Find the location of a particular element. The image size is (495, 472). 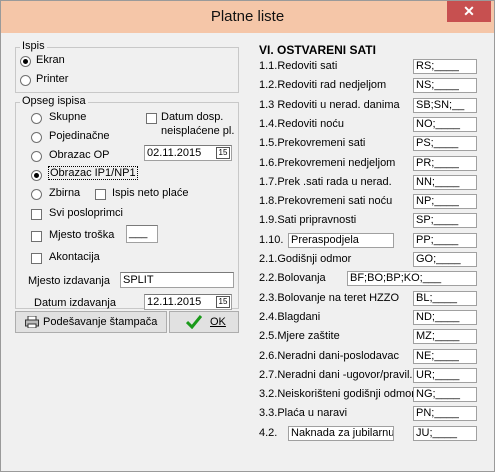

hours-row-label: 2.2.Bolovanja is located at coordinates (292, 278).